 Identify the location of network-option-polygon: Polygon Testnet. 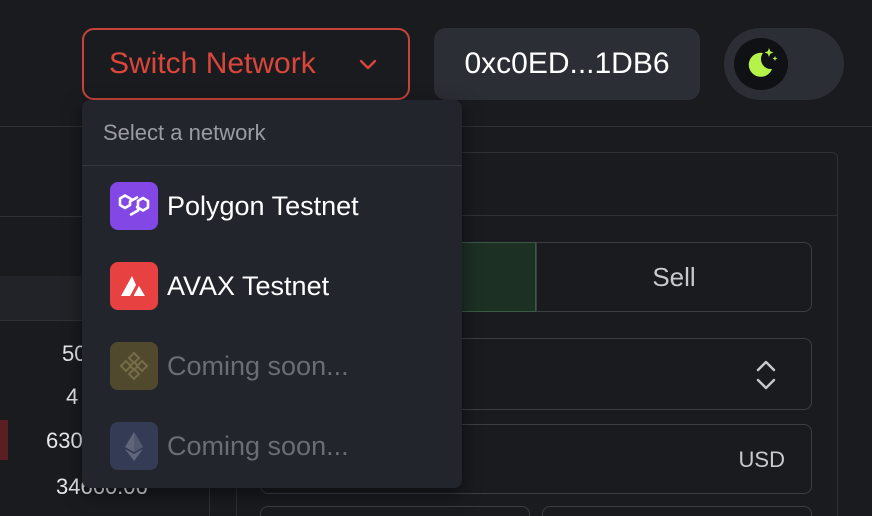
(272, 206).